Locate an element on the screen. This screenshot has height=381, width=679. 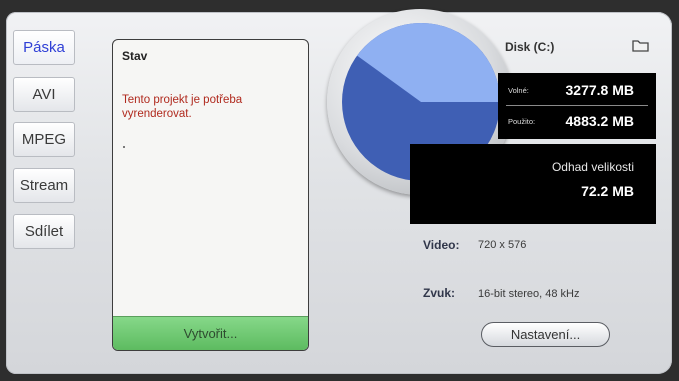
stats-divider is located at coordinates (577, 105).